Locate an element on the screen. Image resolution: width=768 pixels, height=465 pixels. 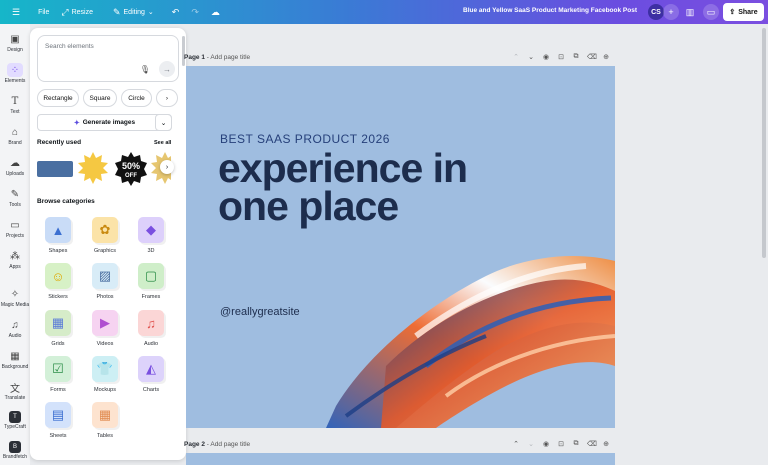
rail-item-typecraft: T TypeCraft is located at coordinates (15, 420).